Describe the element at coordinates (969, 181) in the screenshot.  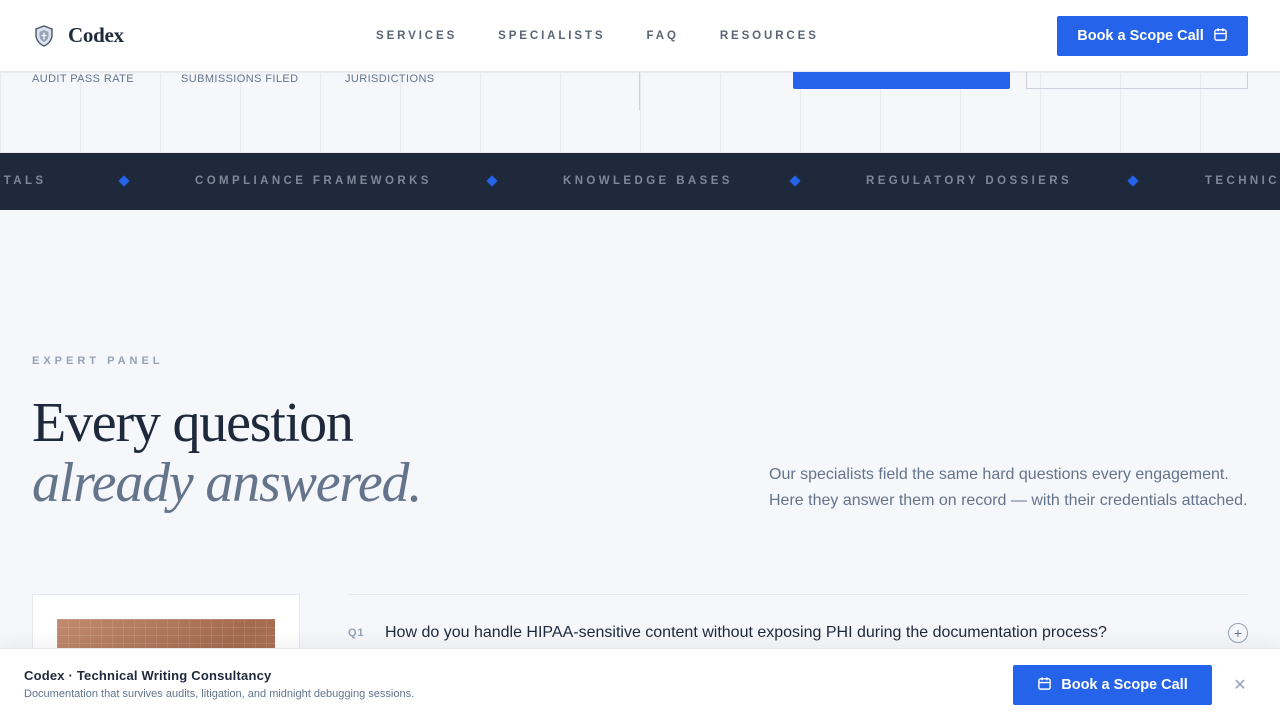
I see `ticker-item: REGULATORY DOSSIERS` at that location.